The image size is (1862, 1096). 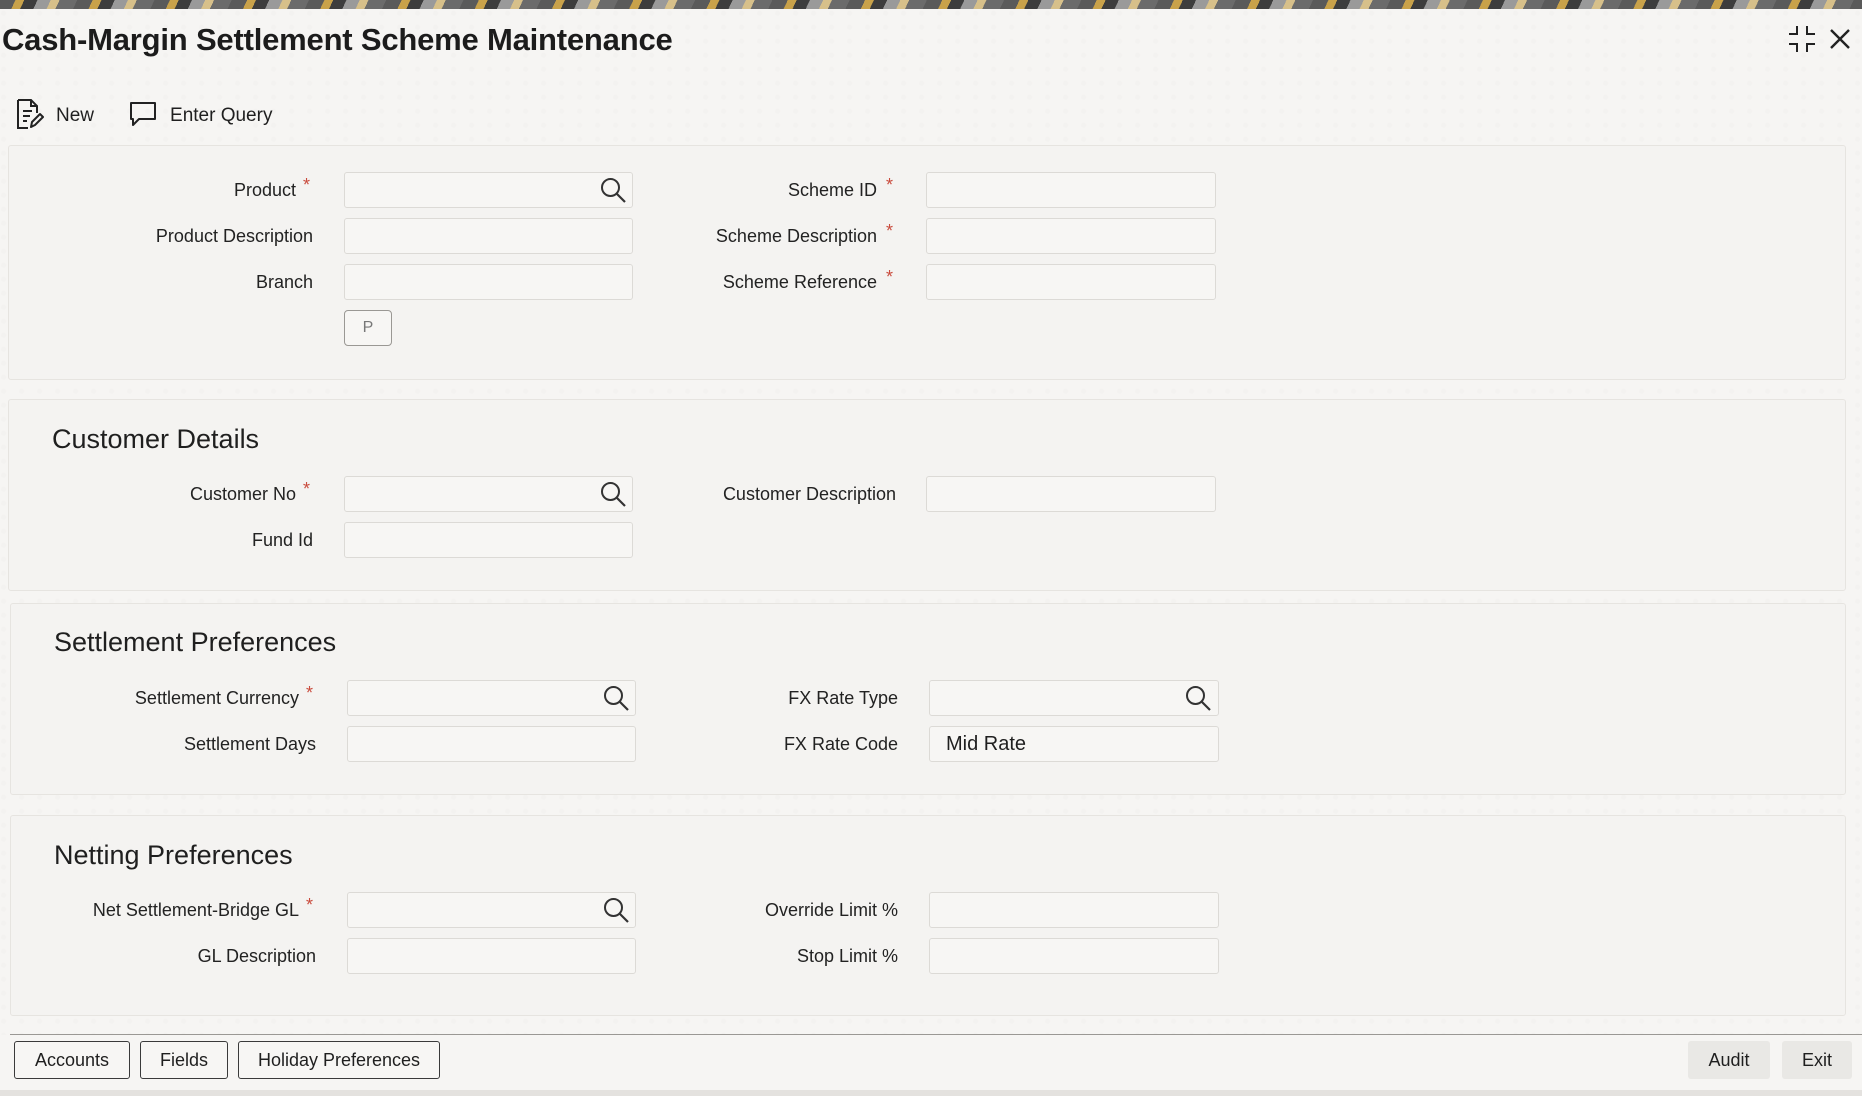 What do you see at coordinates (931, 1093) in the screenshot?
I see `bottom-edge` at bounding box center [931, 1093].